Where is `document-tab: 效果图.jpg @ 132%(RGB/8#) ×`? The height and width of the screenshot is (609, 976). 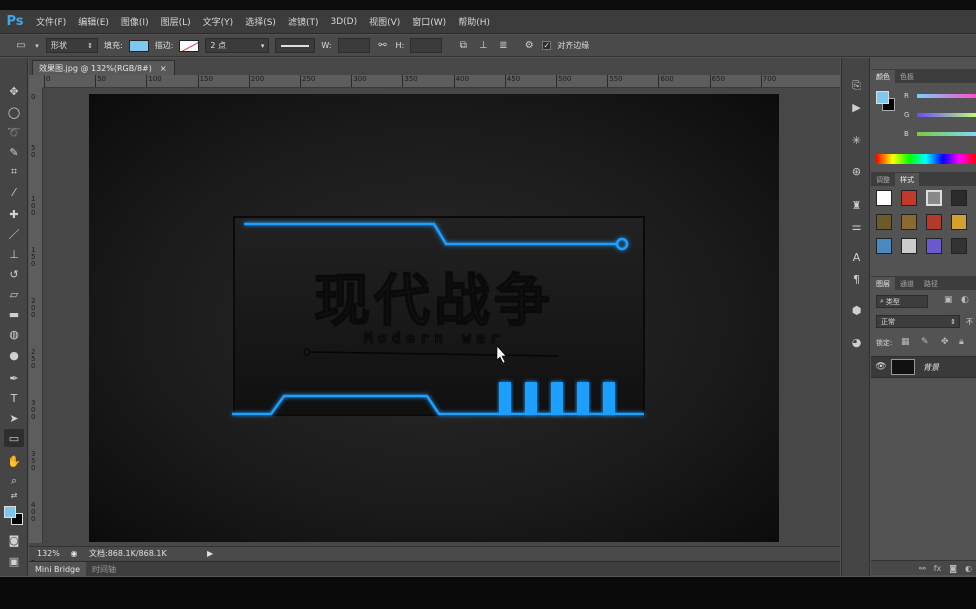
document-tab: 效果图.jpg @ 132%(RGB/8#) × is located at coordinates (103, 67).